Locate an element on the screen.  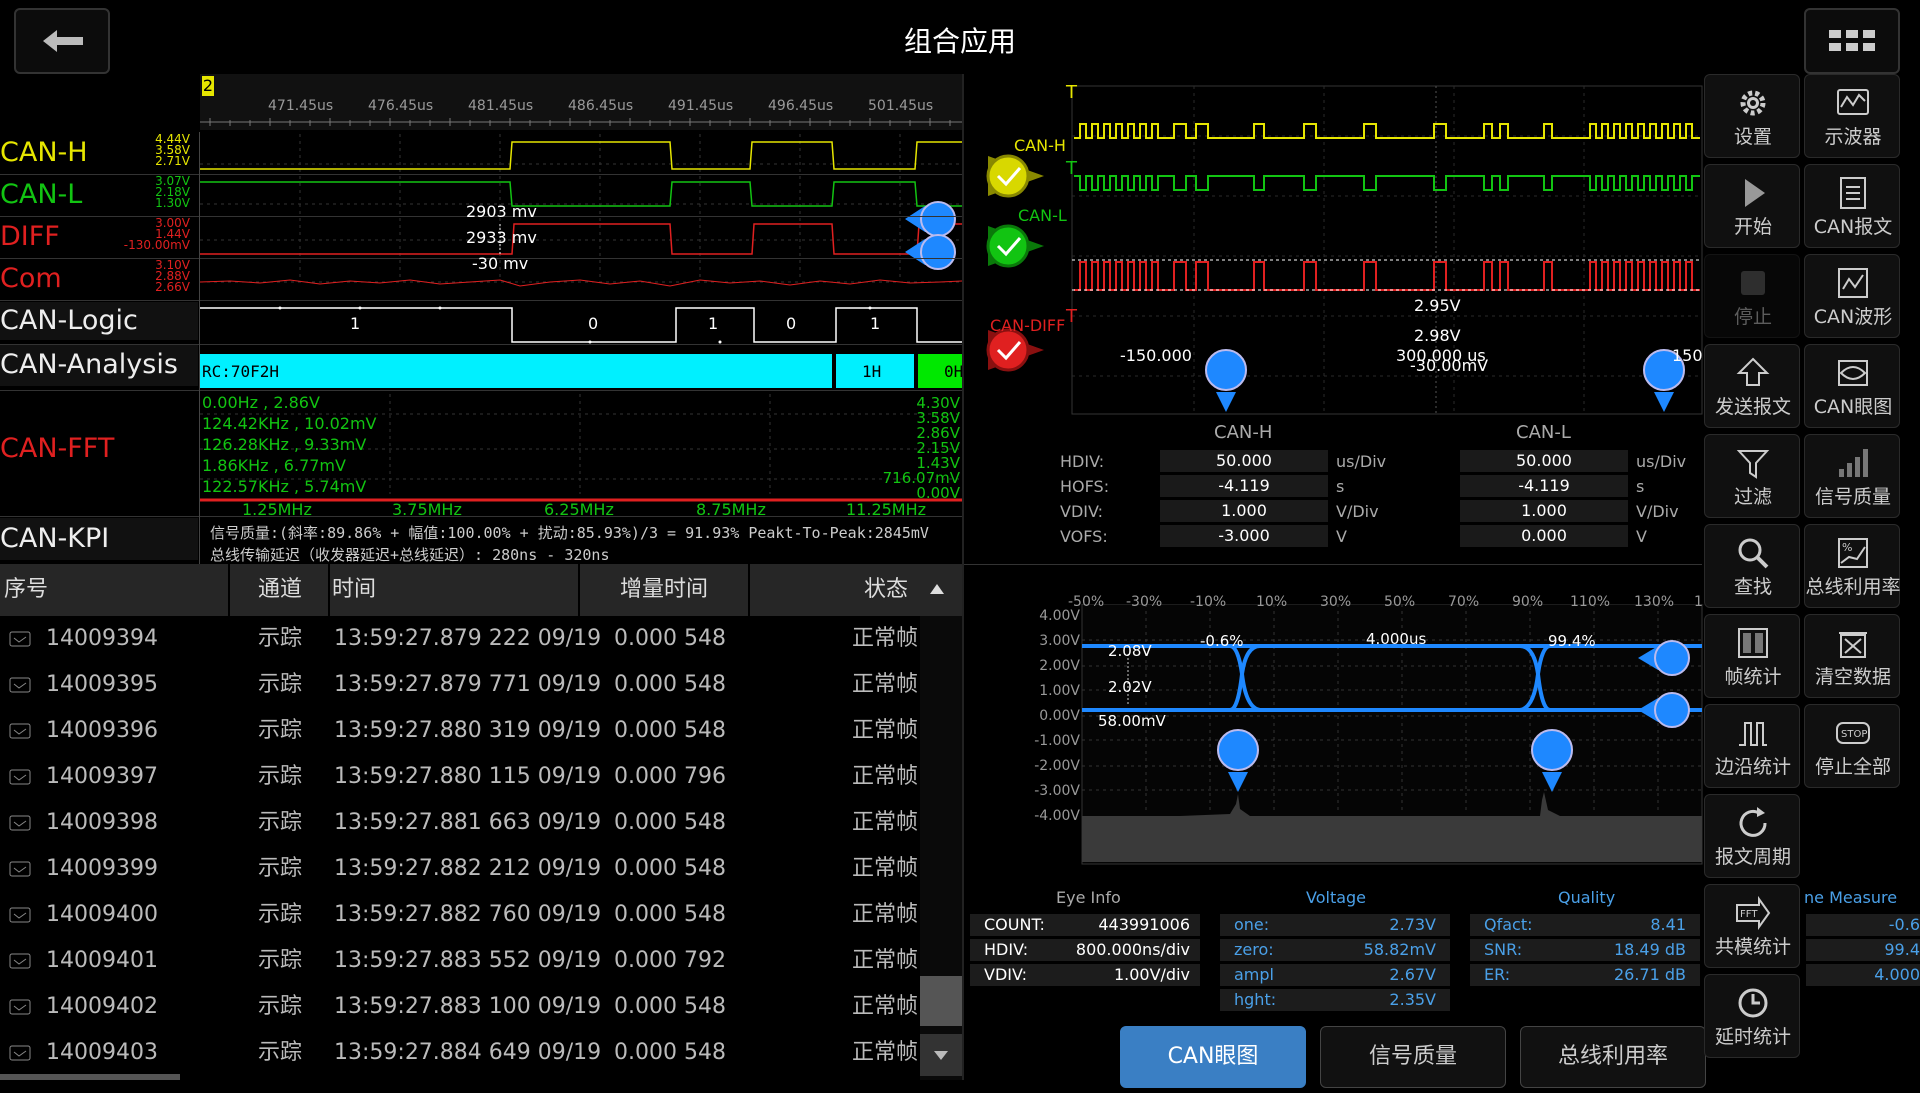
voltage-row: zero: 58.82mV is located at coordinates (1335, 950).